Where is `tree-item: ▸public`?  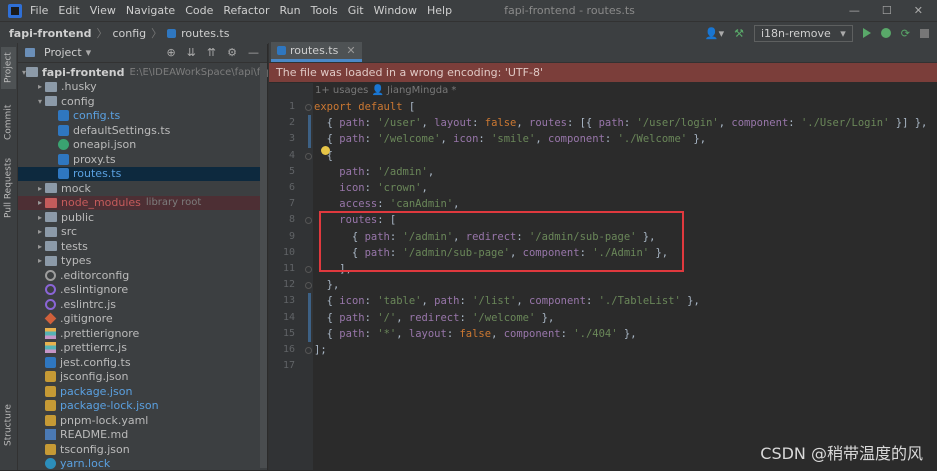
tree-item: ▸public is located at coordinates (142, 217).